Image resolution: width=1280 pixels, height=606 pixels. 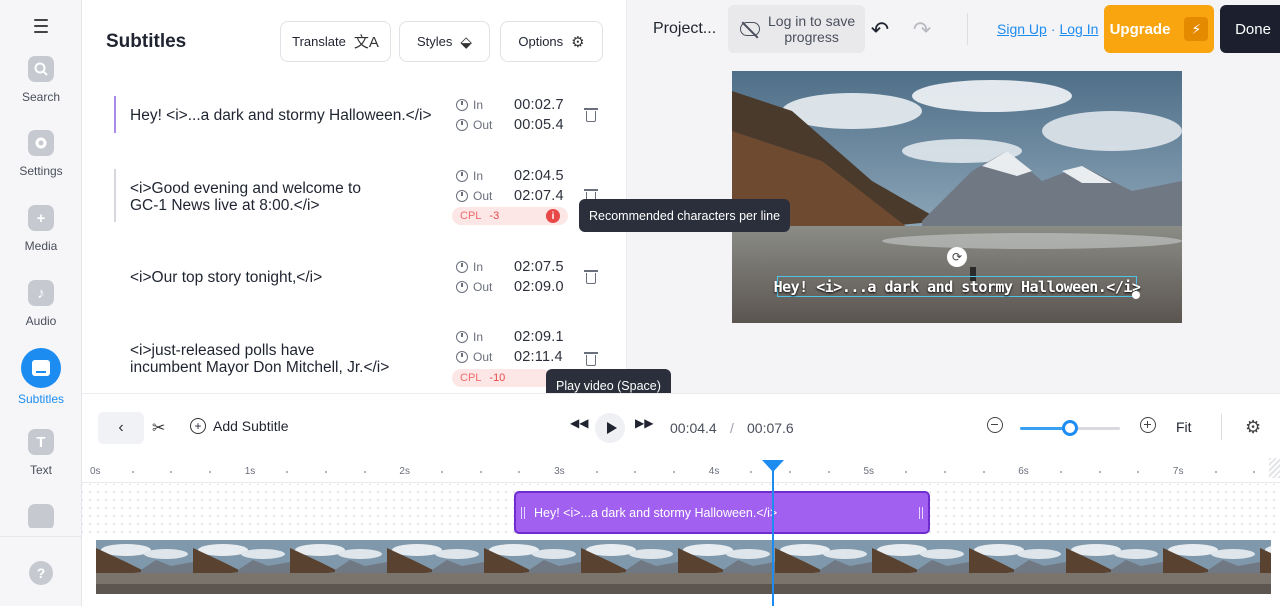 What do you see at coordinates (538, 357) in the screenshot?
I see `out-time: 02:11.4` at bounding box center [538, 357].